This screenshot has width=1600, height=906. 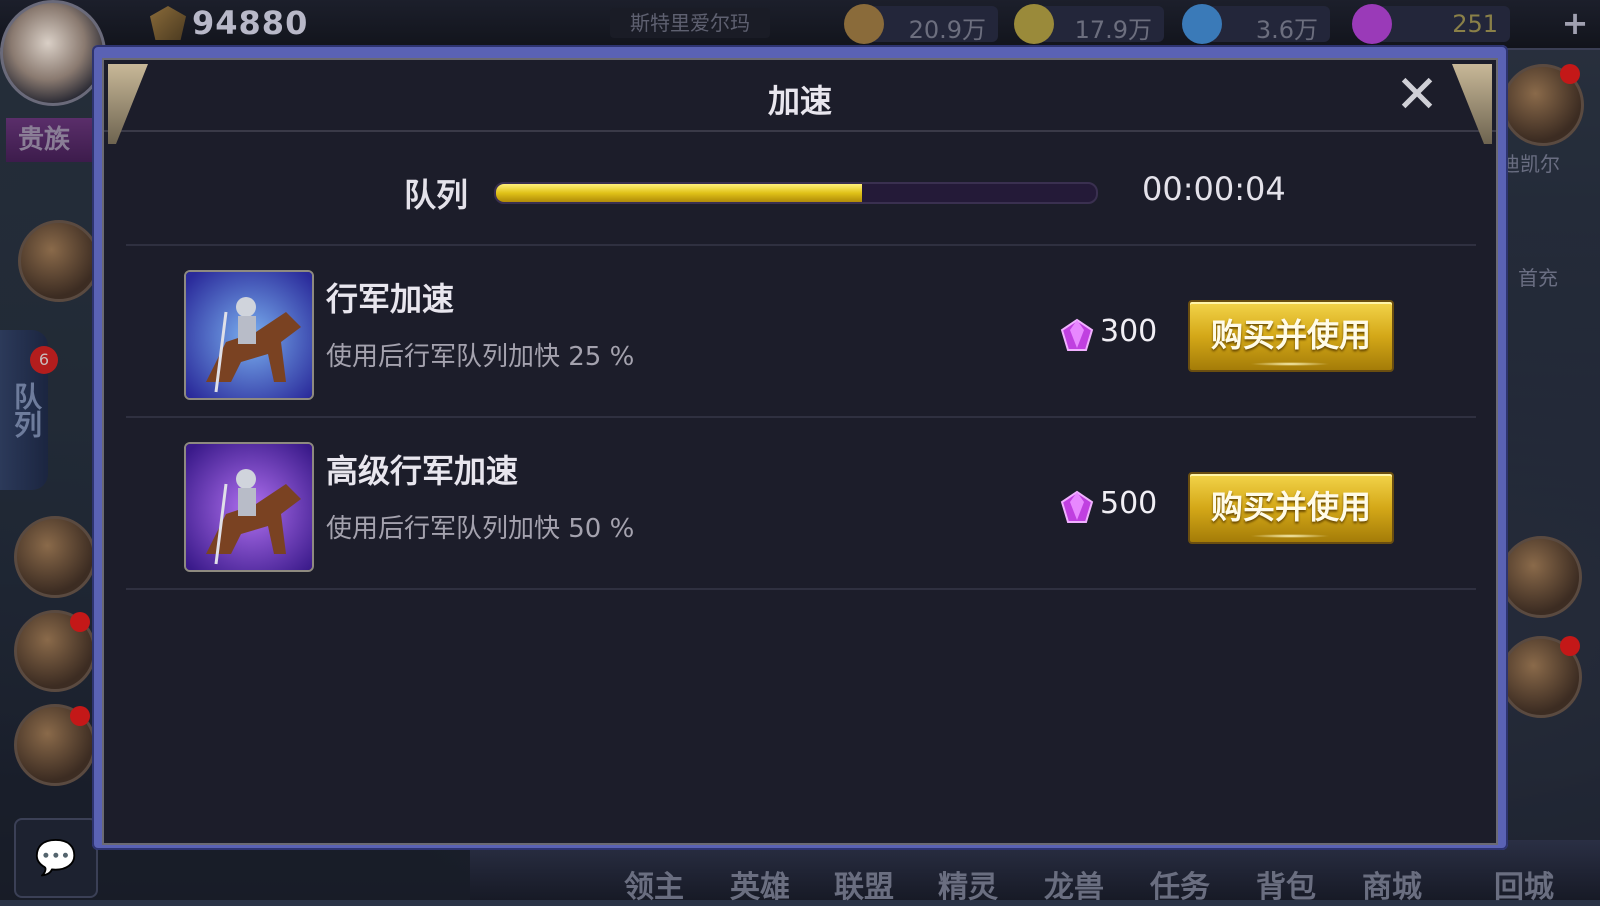 What do you see at coordinates (480, 357) in the screenshot?
I see `item-description: 使用后行军队列加快 25 %` at bounding box center [480, 357].